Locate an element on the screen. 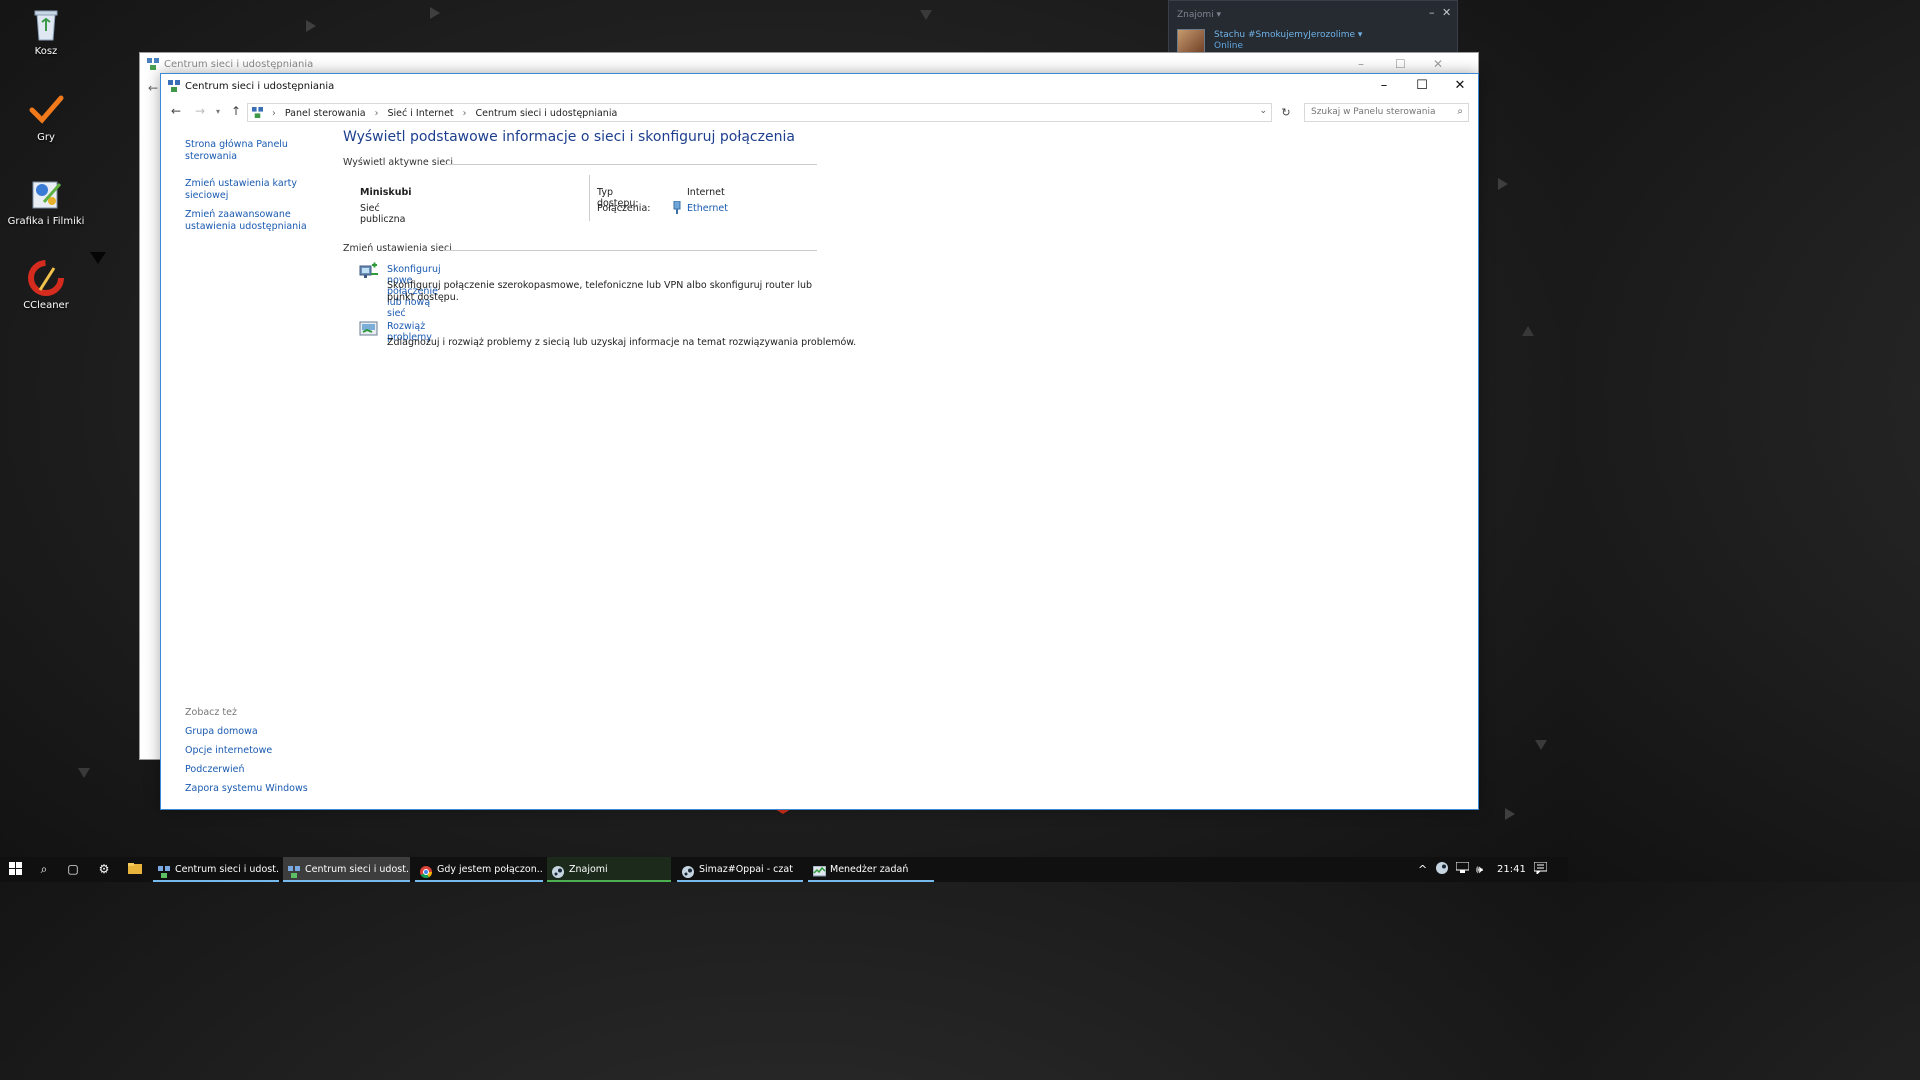 This screenshot has width=1920, height=1080. see-also-link-firewall: Zapora systemu Windows is located at coordinates (246, 789).